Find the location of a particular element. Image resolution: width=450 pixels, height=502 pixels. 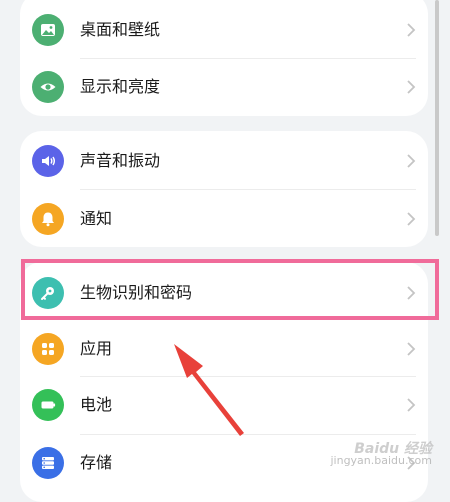

settings-item-label: 存储 is located at coordinates (96, 462).